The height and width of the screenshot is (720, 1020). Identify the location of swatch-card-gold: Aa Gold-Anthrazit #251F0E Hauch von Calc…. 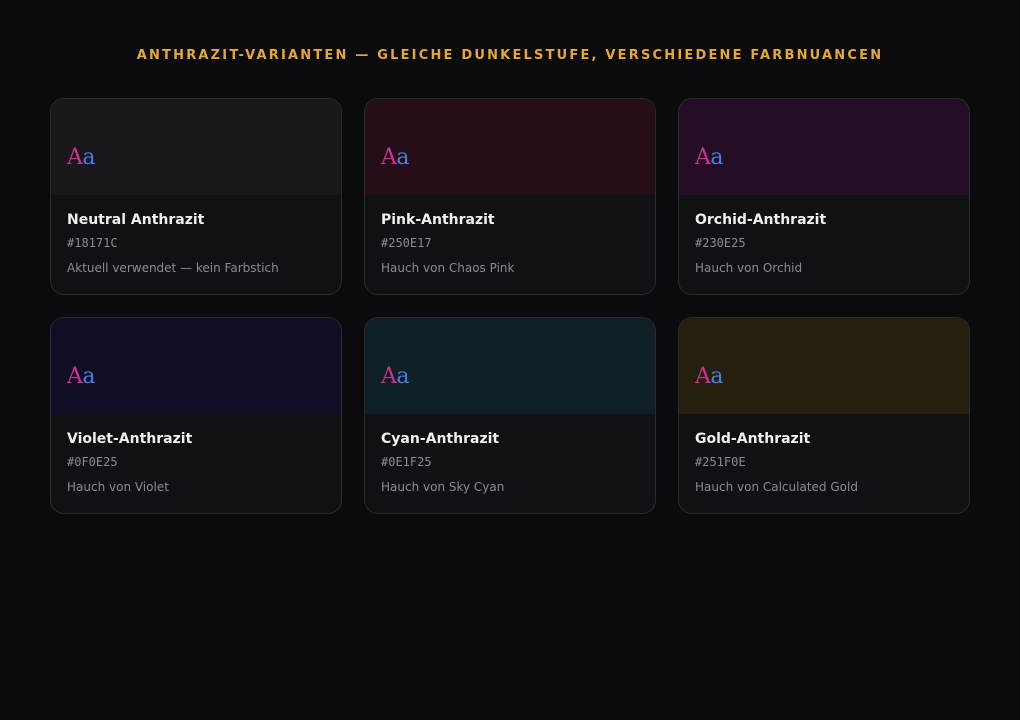
(824, 415).